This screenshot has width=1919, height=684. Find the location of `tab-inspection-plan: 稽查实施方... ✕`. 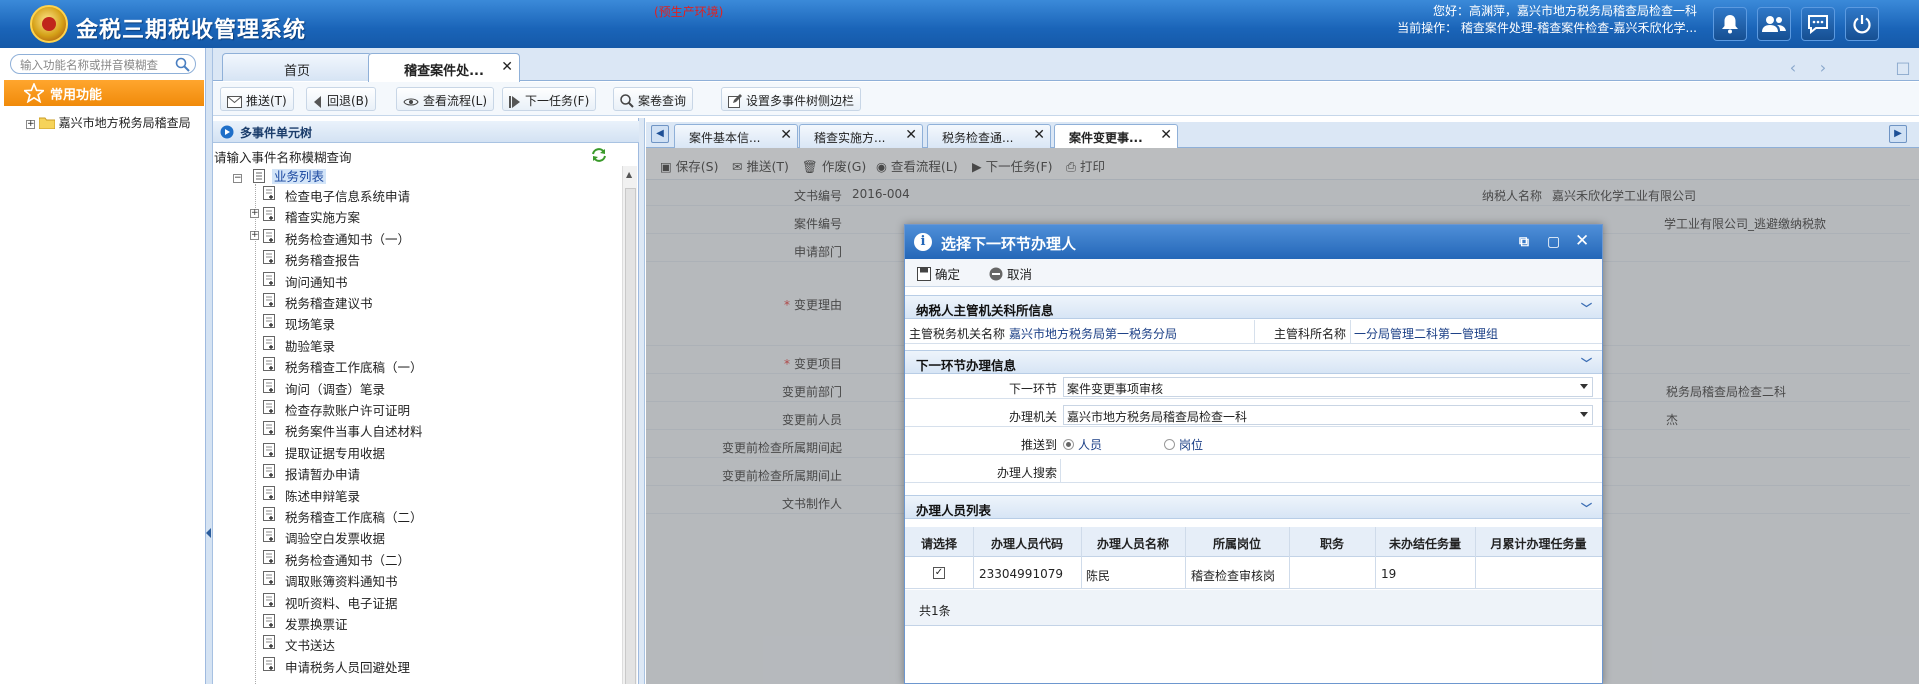

tab-inspection-plan: 稽查实施方... ✕ is located at coordinates (861, 136).